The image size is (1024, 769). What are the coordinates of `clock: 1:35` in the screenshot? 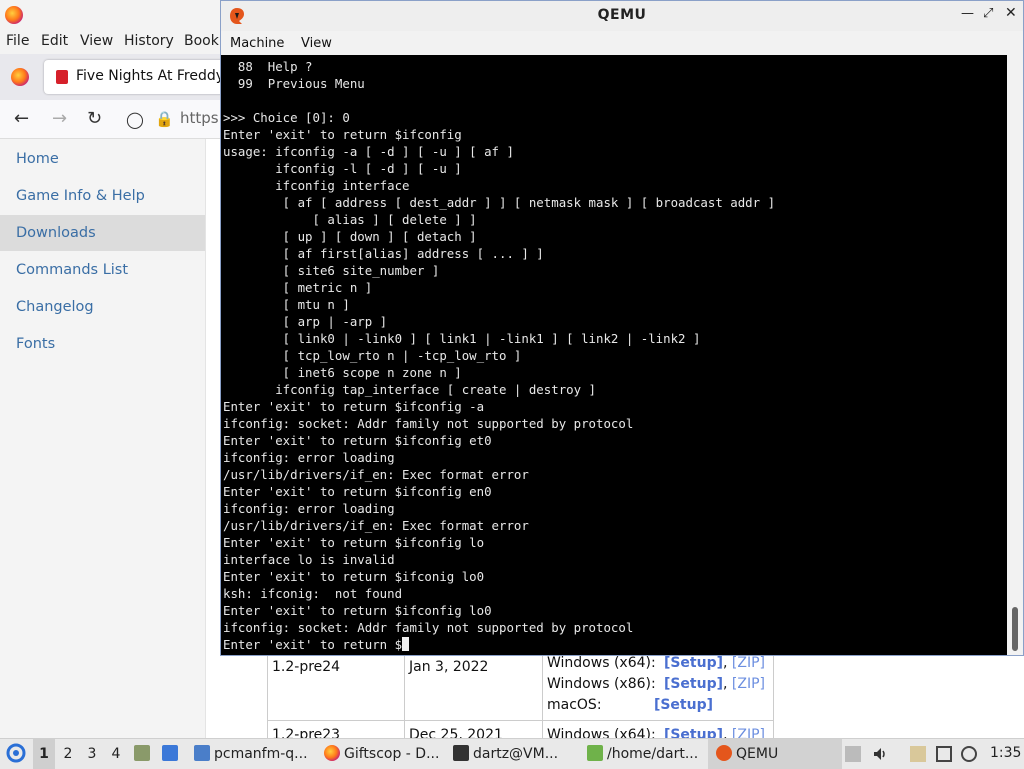 It's located at (1005, 753).